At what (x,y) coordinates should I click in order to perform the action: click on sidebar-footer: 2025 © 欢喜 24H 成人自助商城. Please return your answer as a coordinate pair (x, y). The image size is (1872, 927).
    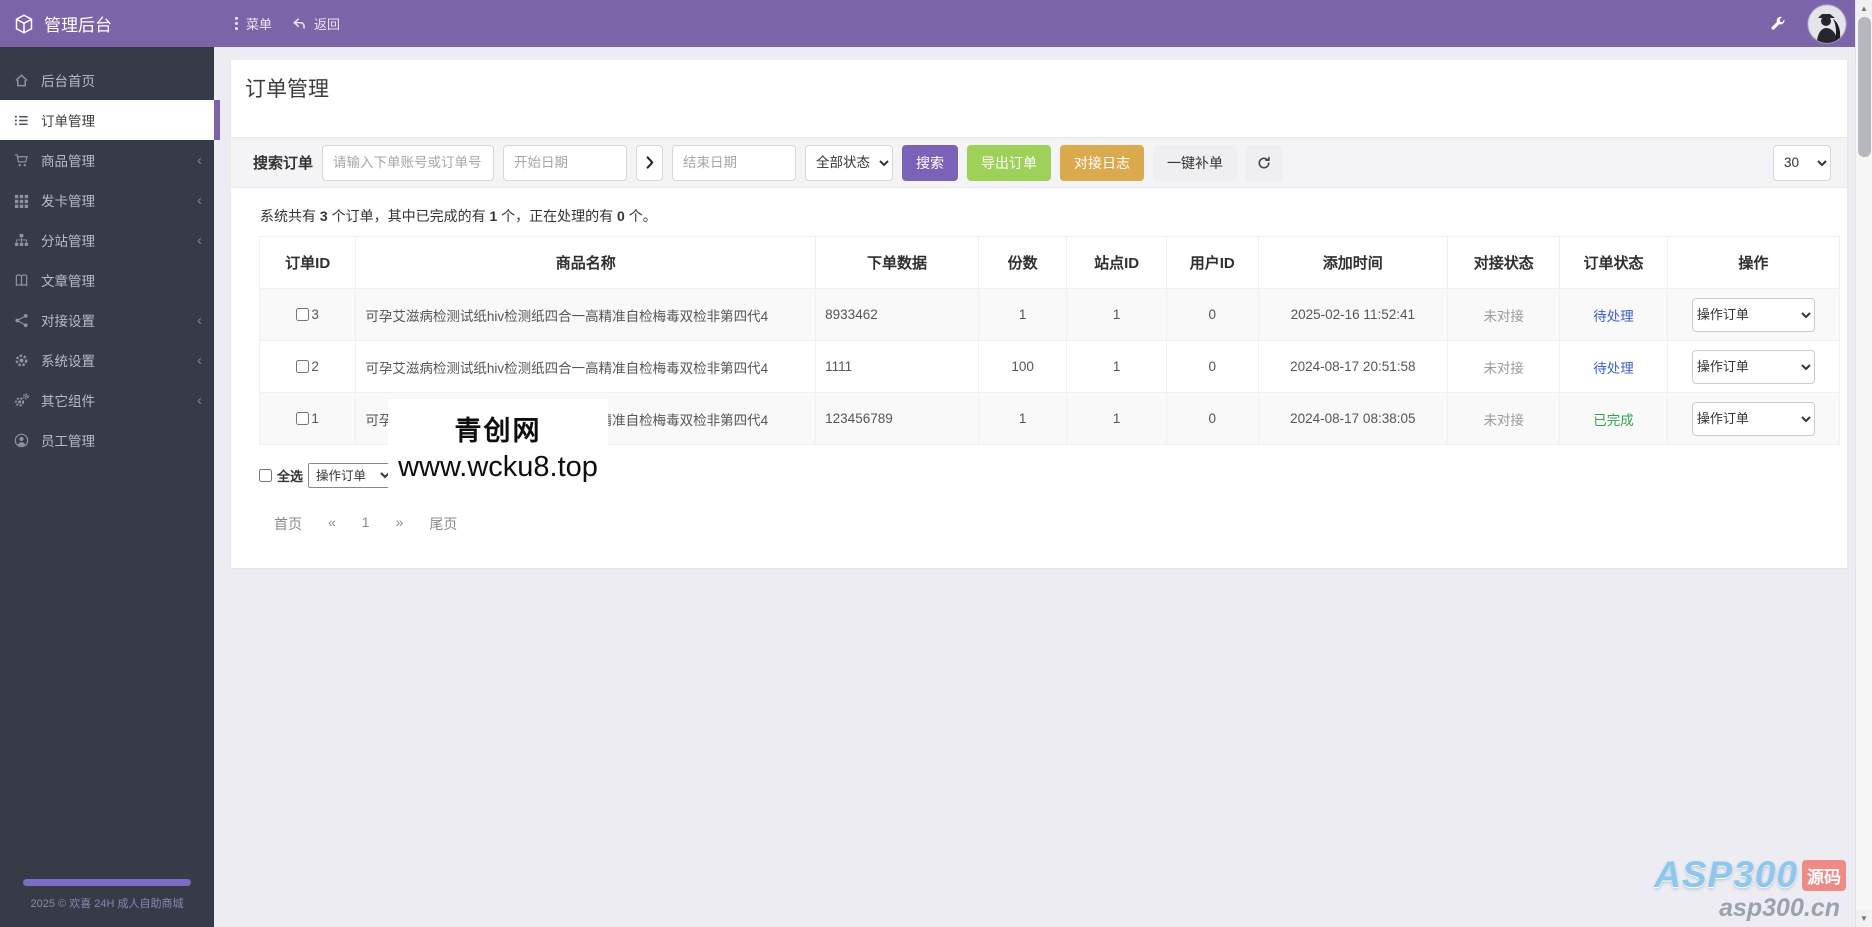
    Looking at the image, I should click on (107, 895).